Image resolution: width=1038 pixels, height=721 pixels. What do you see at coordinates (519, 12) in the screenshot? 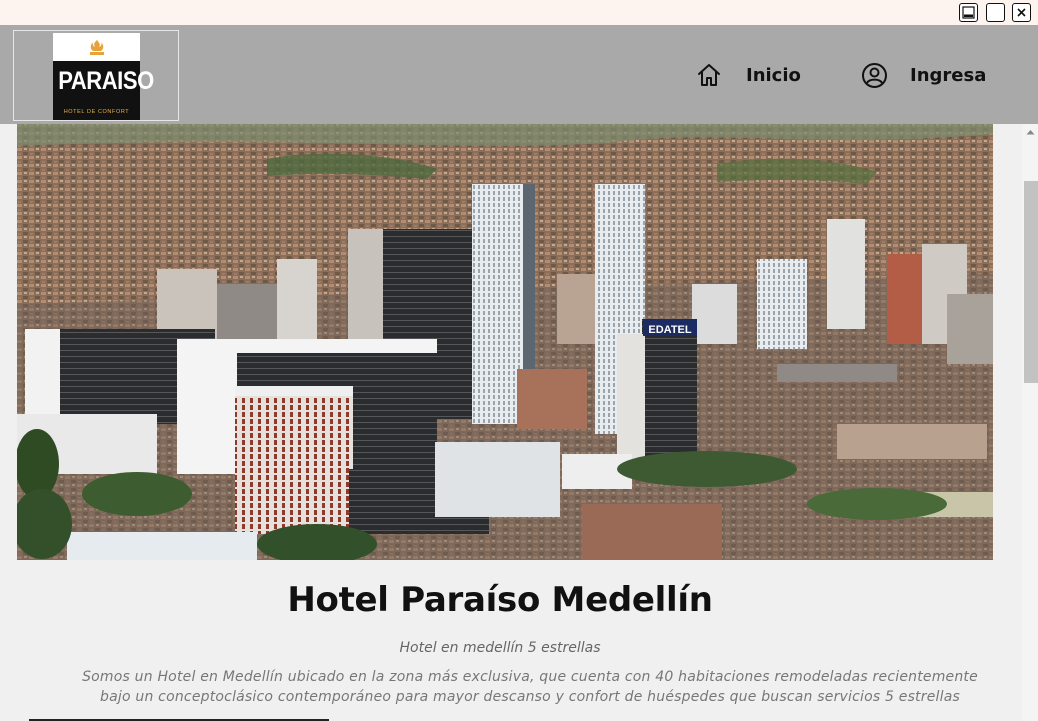
I see `window-titlebar` at bounding box center [519, 12].